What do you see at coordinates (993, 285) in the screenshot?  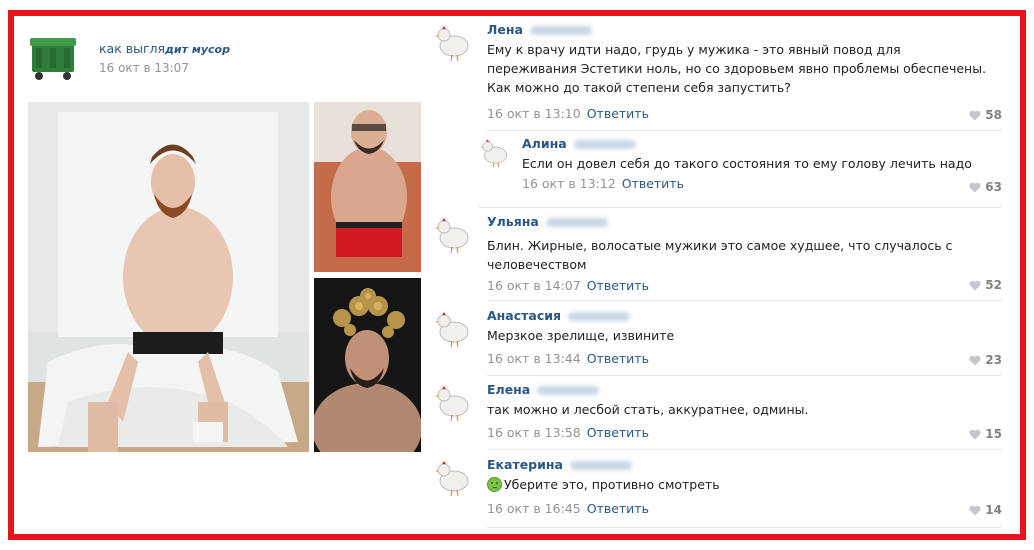 I see `like-count: 52` at bounding box center [993, 285].